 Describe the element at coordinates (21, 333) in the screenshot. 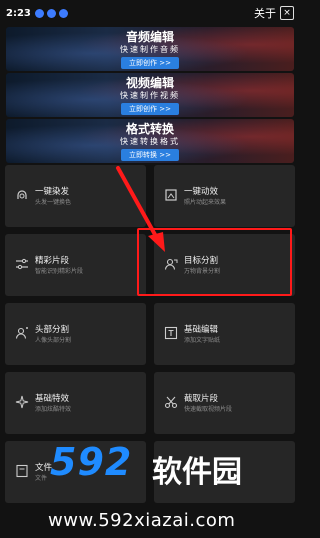

I see `head-segment-icon` at that location.